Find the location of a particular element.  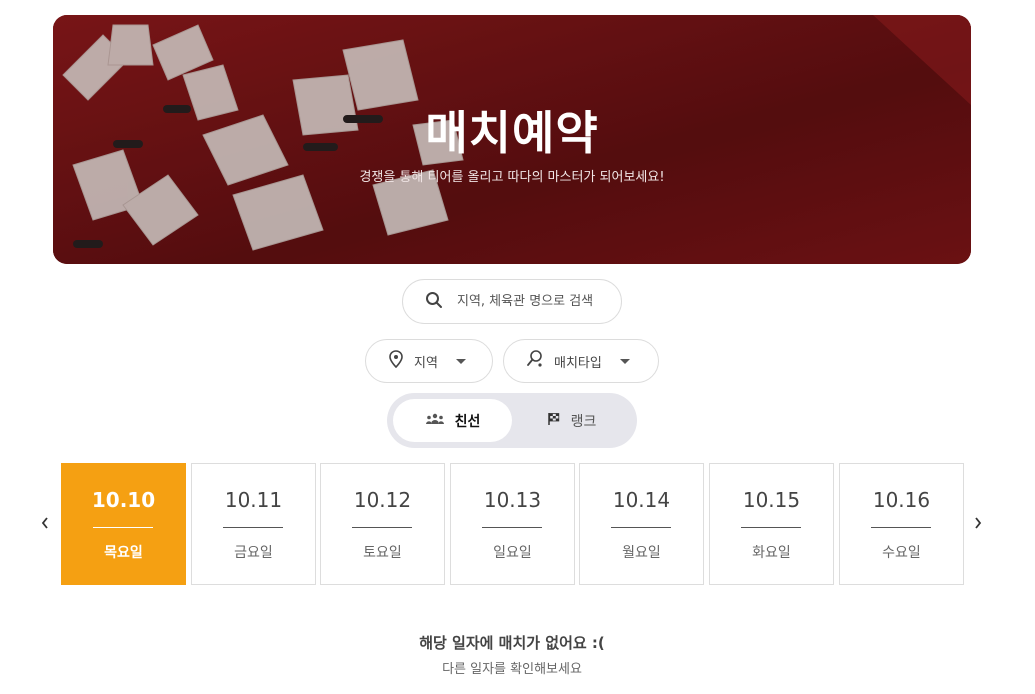

date-number: 10.14 is located at coordinates (641, 500).